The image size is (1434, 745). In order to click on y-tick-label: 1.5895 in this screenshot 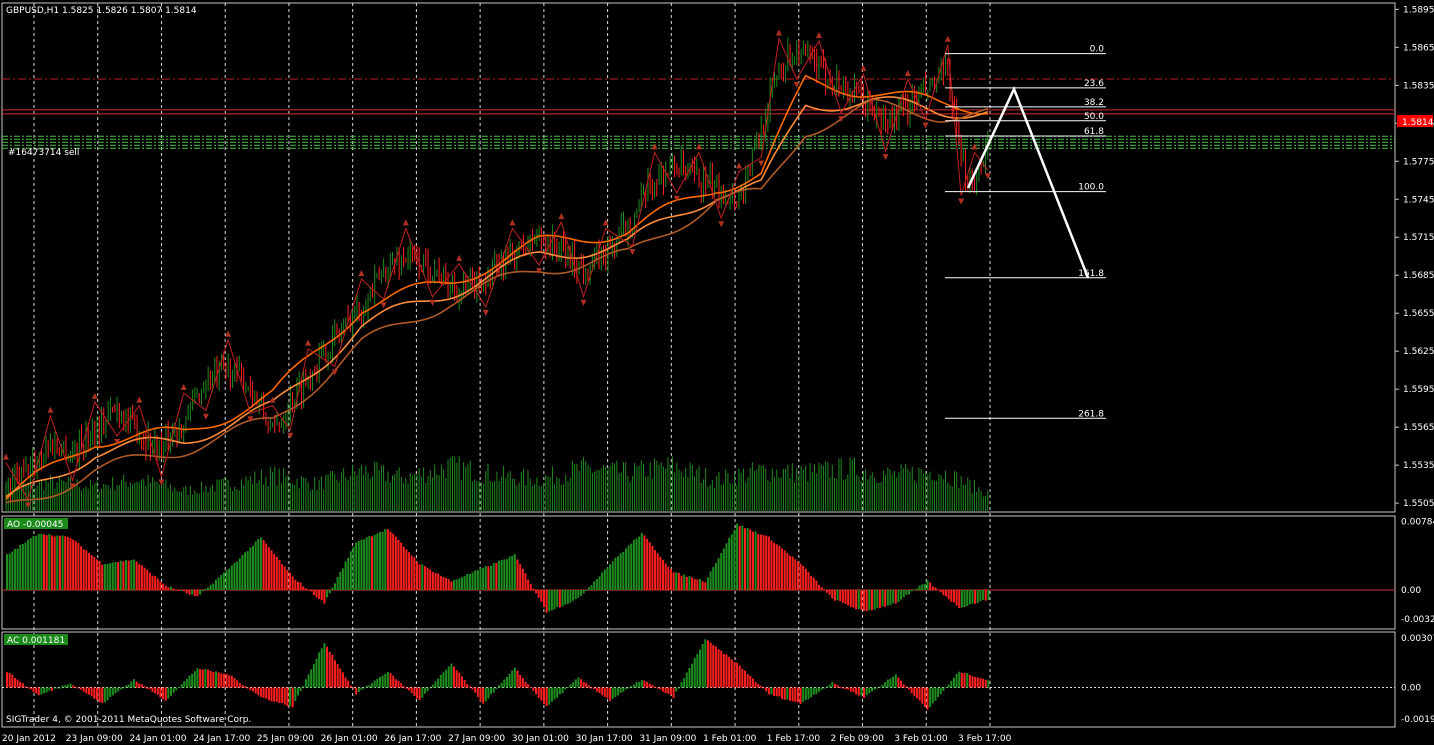, I will do `click(1418, 10)`.